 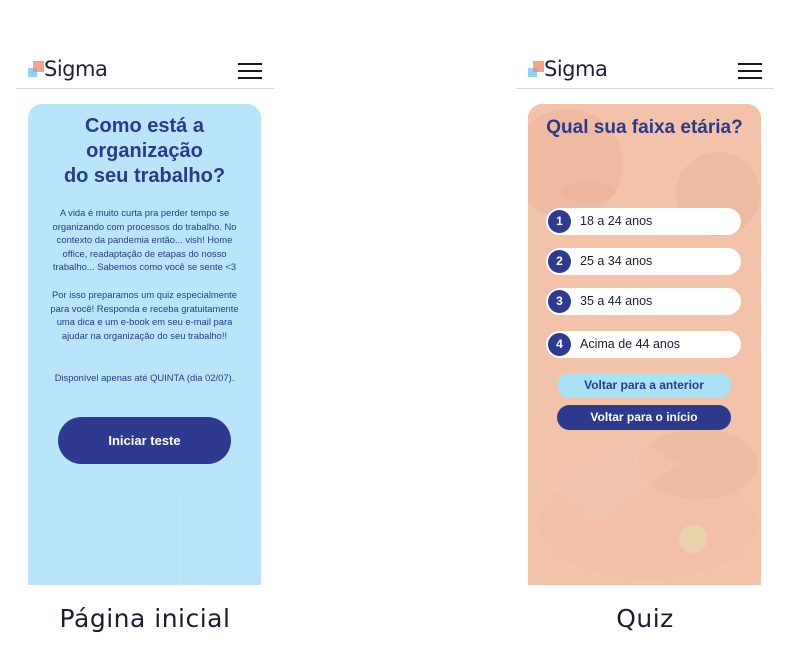 I want to click on option-number-badge: 2, so click(x=559, y=261).